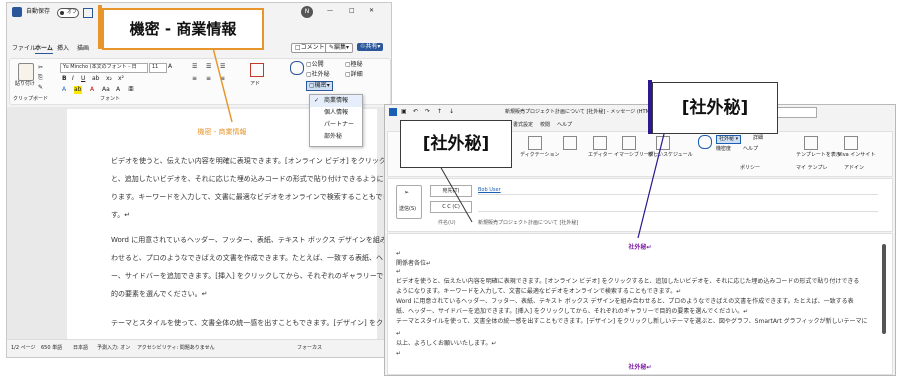 The image size is (900, 378). I want to click on outlook-callout-accent, so click(650, 107).